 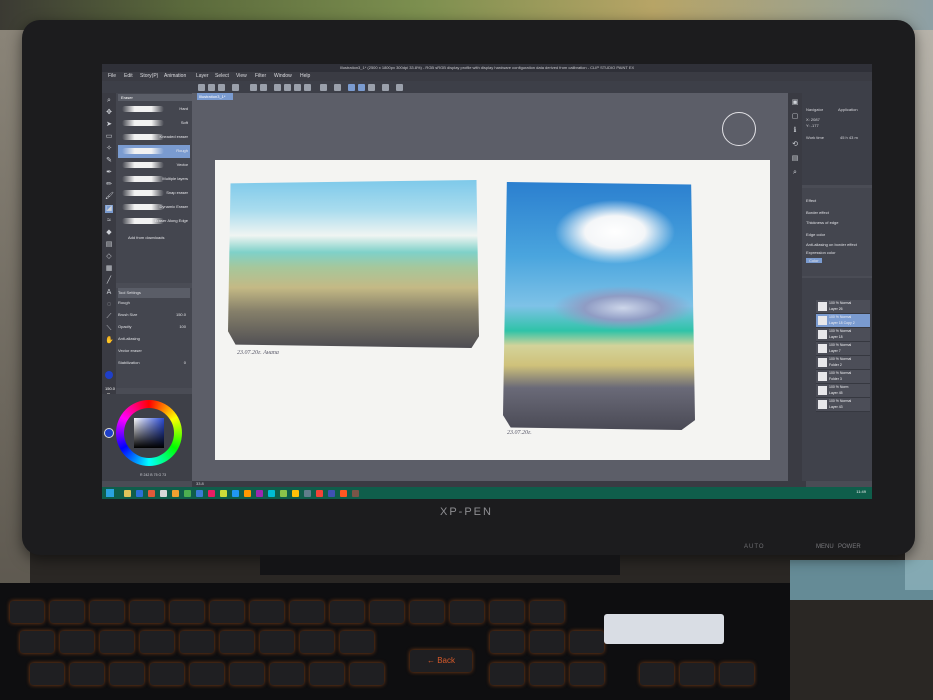 What do you see at coordinates (305, 76) in the screenshot?
I see `menu-help: Help` at bounding box center [305, 76].